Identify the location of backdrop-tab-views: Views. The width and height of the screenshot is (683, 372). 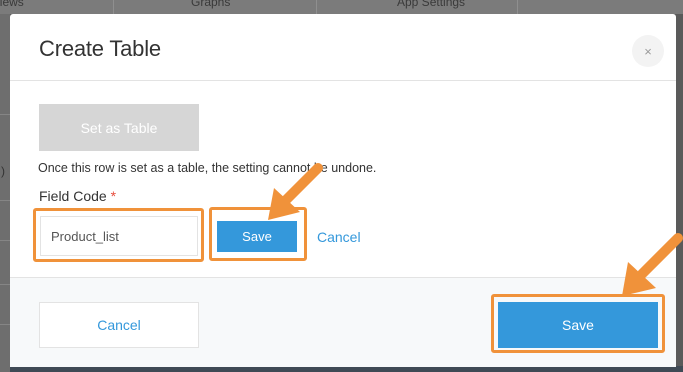
(12, 4).